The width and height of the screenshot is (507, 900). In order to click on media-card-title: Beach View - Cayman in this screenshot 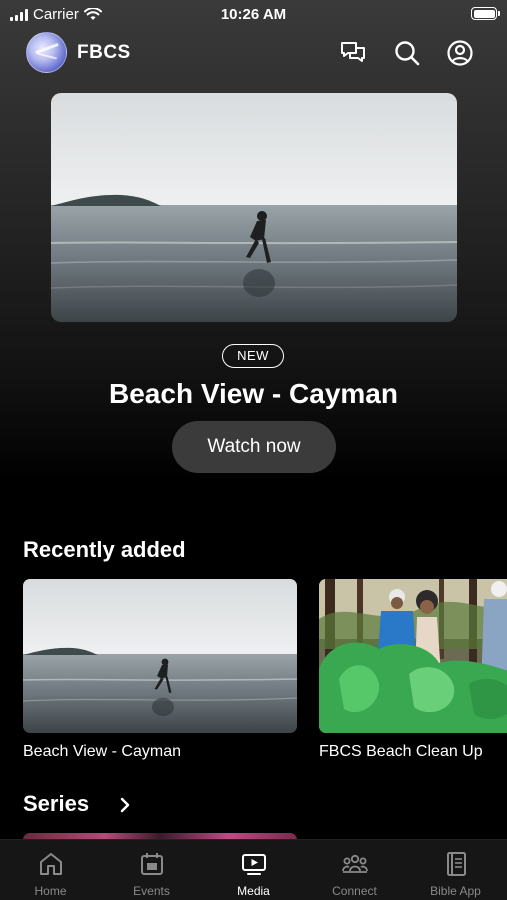, I will do `click(102, 752)`.